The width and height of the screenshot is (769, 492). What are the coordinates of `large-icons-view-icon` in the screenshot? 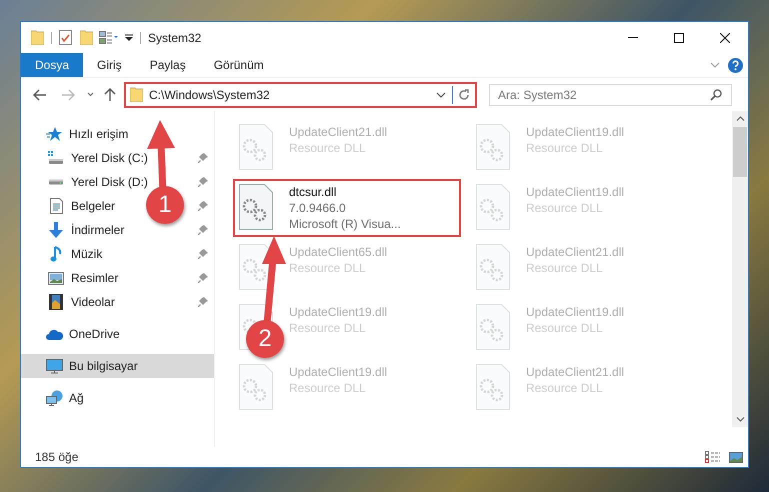 It's located at (736, 457).